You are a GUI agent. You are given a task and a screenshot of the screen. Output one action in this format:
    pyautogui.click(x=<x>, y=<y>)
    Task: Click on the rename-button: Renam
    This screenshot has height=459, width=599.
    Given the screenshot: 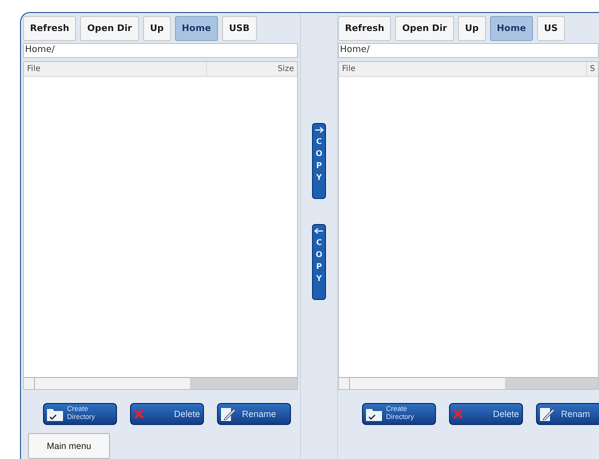 What is the action you would take?
    pyautogui.click(x=567, y=414)
    